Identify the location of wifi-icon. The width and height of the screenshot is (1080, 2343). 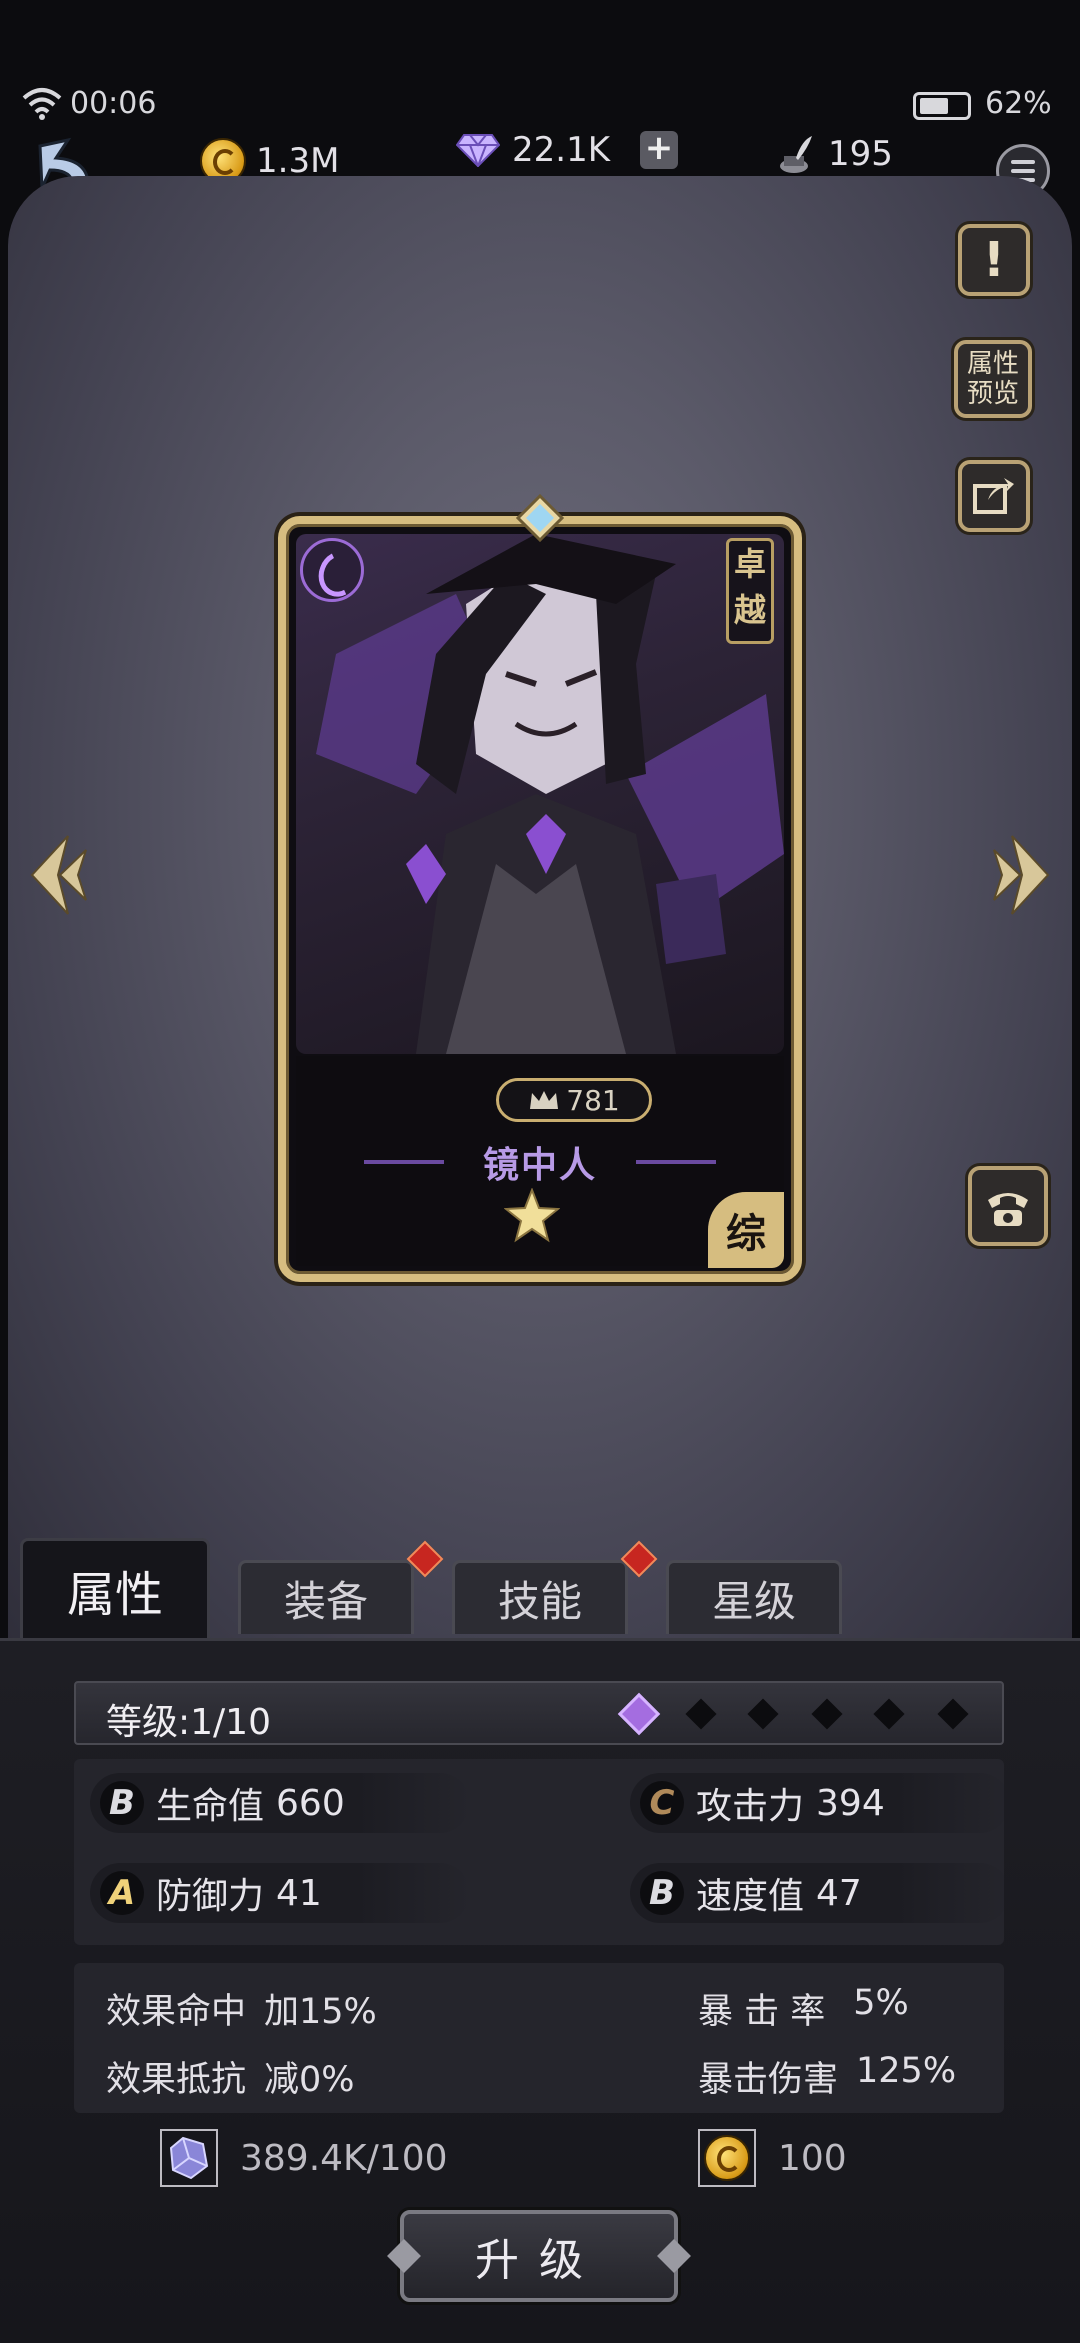
(42, 104).